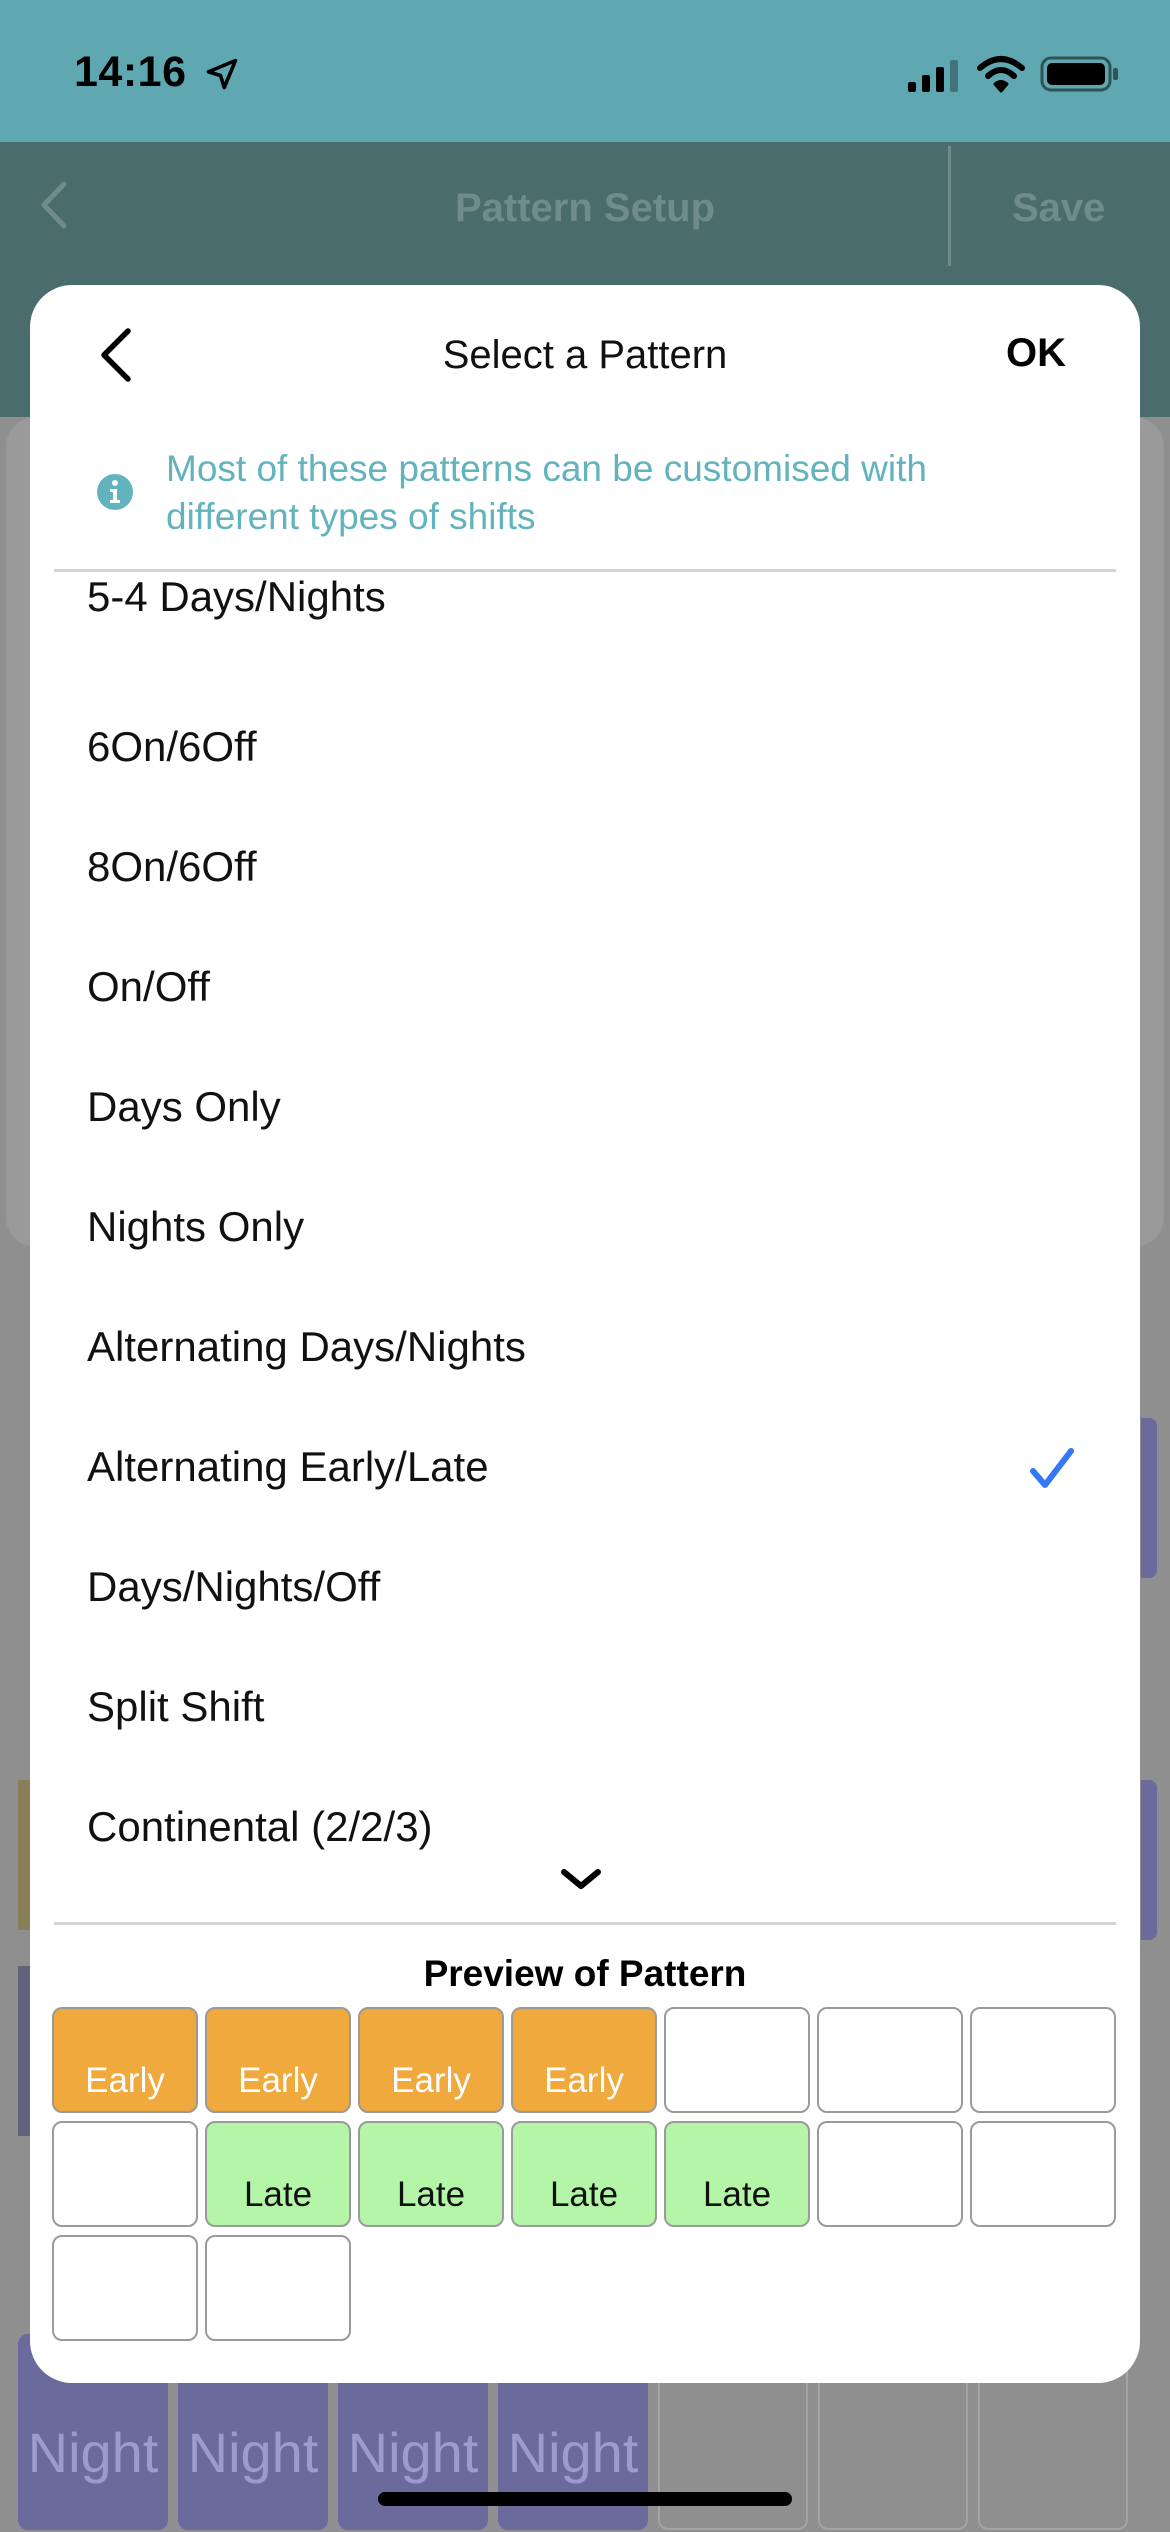 This screenshot has height=2532, width=1170. Describe the element at coordinates (585, 2499) in the screenshot. I see `home-indicator` at that location.